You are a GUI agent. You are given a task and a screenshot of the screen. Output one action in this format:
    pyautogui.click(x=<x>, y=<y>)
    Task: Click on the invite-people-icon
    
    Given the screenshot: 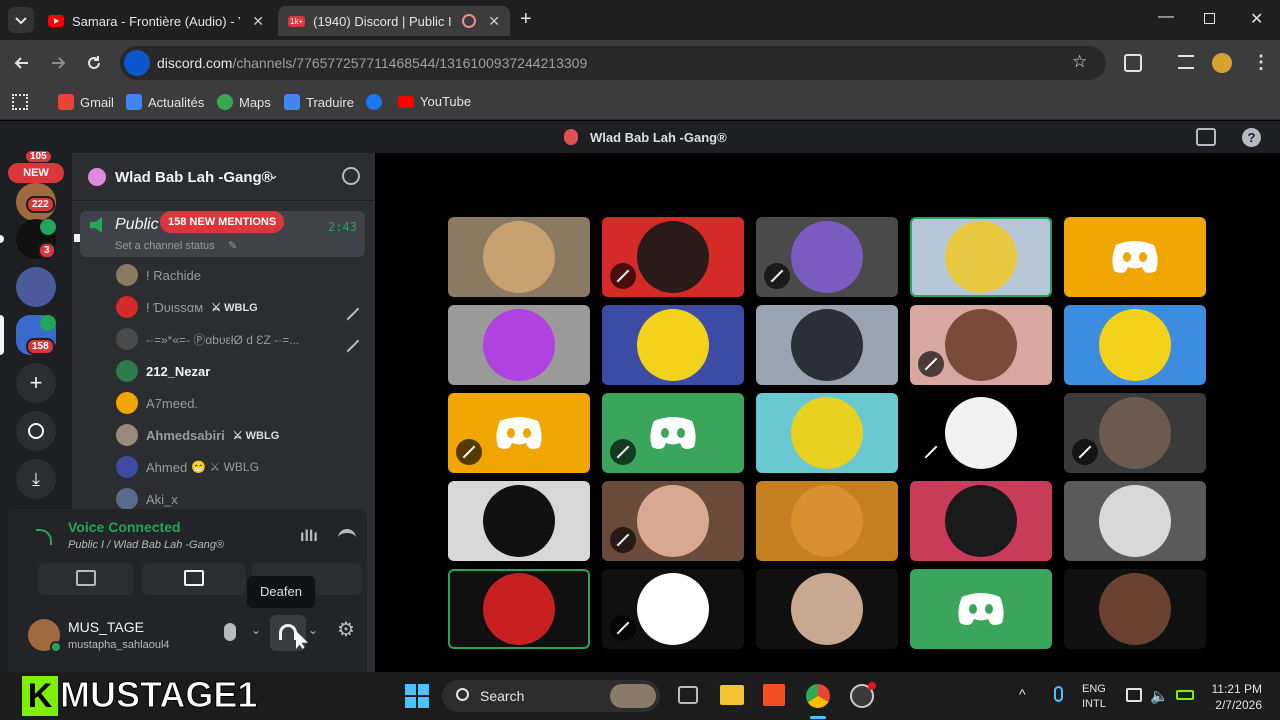 What is the action you would take?
    pyautogui.click(x=351, y=176)
    